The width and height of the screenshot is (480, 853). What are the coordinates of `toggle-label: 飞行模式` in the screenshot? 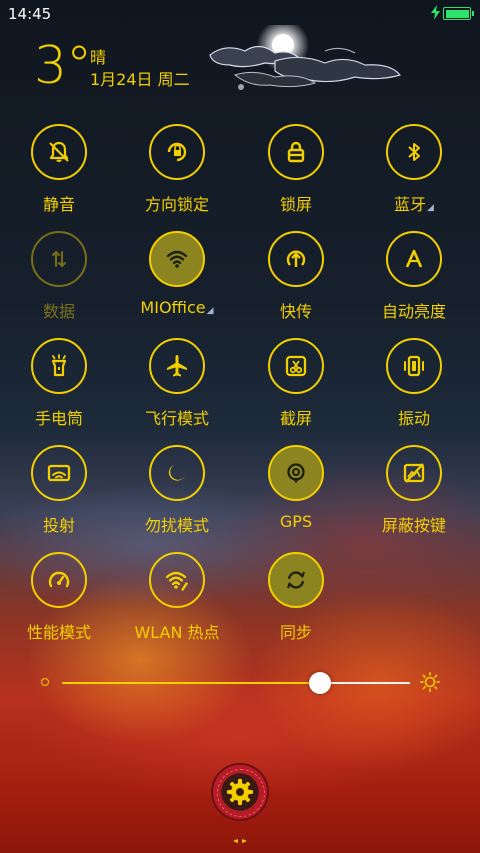 It's located at (177, 417).